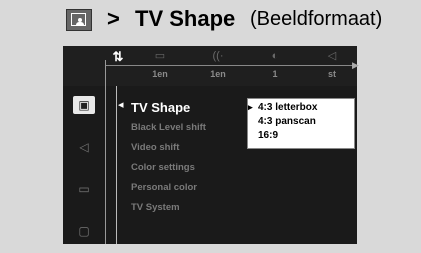 This screenshot has width=421, height=253. I want to click on menu-item-black-level-shift: Black Level shift, so click(196, 128).